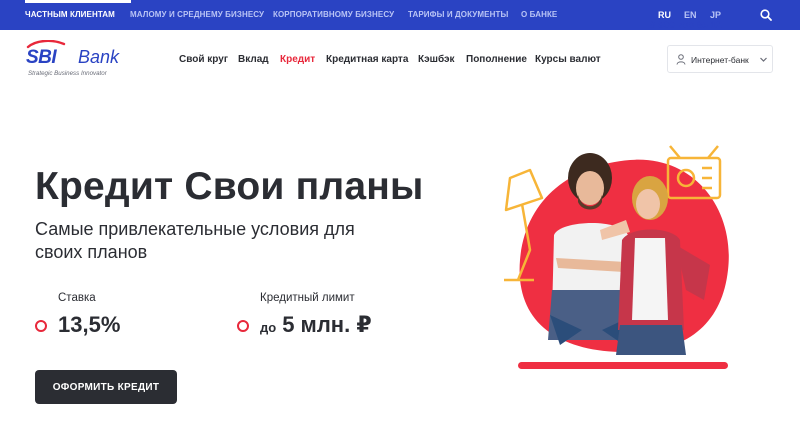 The width and height of the screenshot is (800, 429). Describe the element at coordinates (327, 324) in the screenshot. I see `limit-value-text: 5 млн. ₽` at that location.